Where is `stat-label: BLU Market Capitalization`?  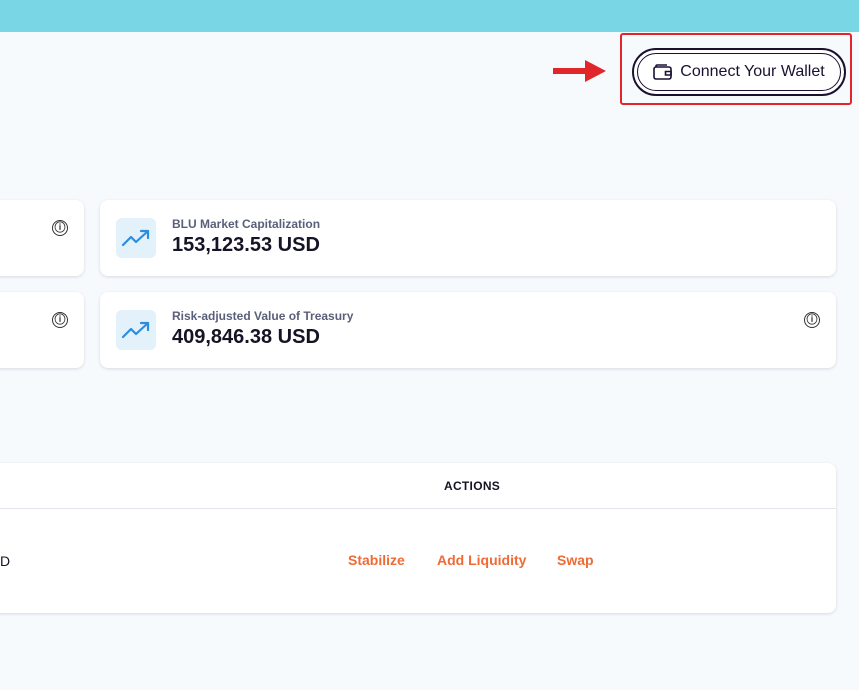
stat-label: BLU Market Capitalization is located at coordinates (246, 224).